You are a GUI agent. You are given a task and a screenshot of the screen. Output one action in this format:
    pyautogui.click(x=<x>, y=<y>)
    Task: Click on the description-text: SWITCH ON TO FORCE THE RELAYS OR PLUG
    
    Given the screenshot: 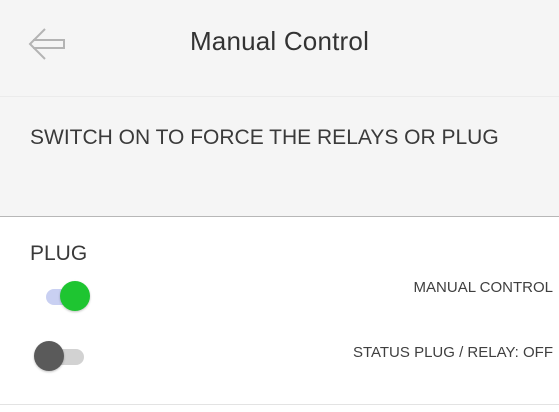 What is the action you would take?
    pyautogui.click(x=264, y=137)
    